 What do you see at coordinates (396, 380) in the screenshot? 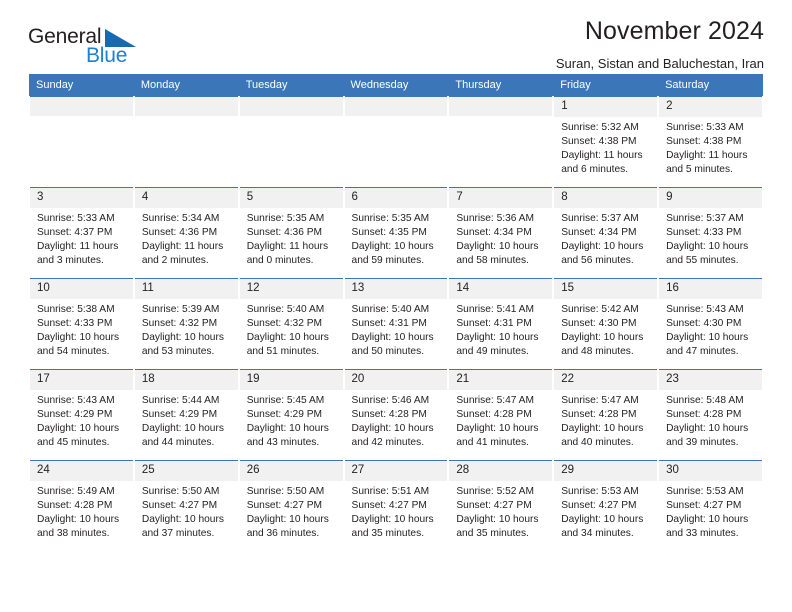
I see `day-number: 20` at bounding box center [396, 380].